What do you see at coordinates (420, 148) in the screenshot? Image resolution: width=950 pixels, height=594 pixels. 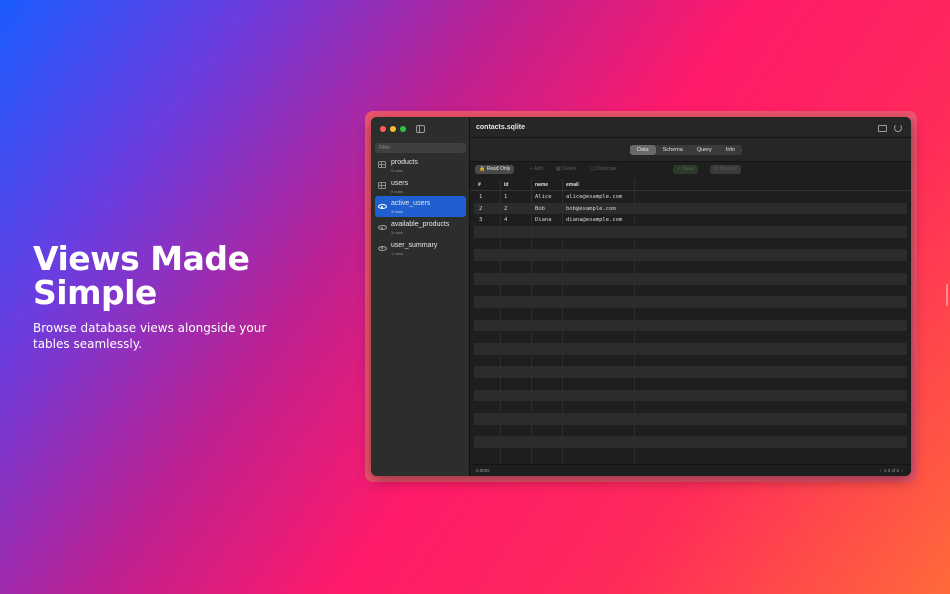 I see `filter-input: Filter` at bounding box center [420, 148].